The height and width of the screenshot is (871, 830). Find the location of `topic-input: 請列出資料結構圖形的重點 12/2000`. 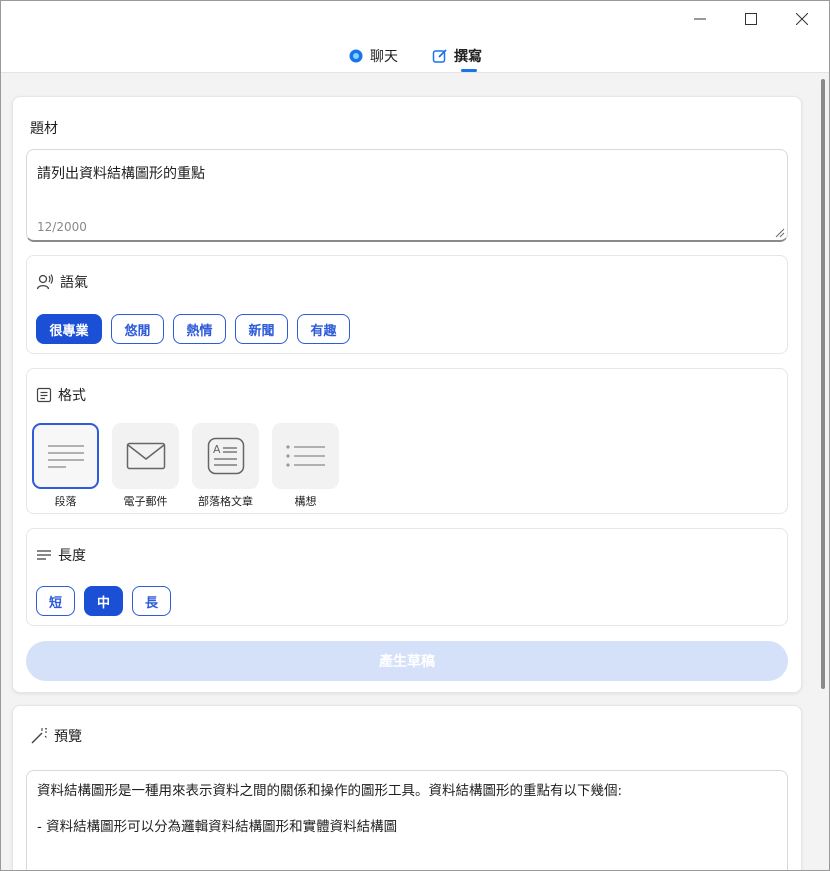

topic-input: 請列出資料結構圖形的重點 12/2000 is located at coordinates (407, 195).